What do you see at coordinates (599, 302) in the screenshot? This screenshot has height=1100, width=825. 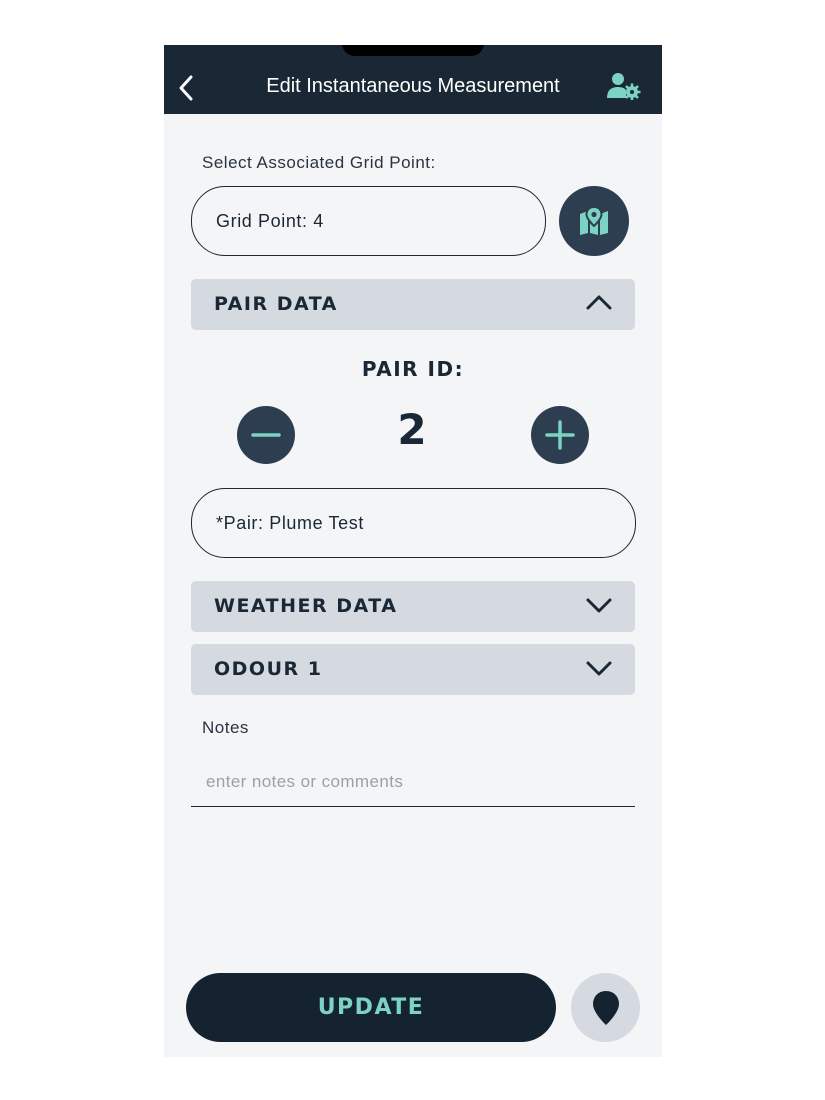 I see `chevron-up-icon` at bounding box center [599, 302].